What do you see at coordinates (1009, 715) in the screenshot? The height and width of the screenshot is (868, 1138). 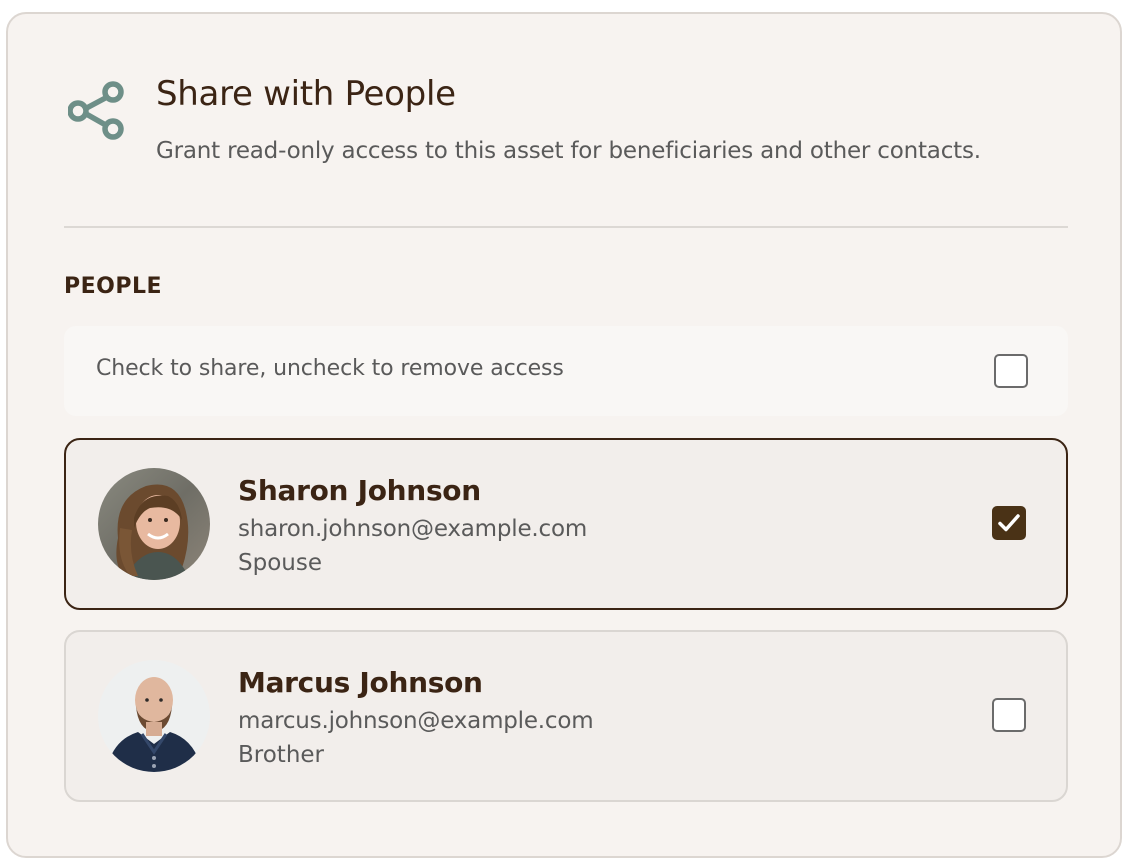 I see `share-checkbox-marcus` at bounding box center [1009, 715].